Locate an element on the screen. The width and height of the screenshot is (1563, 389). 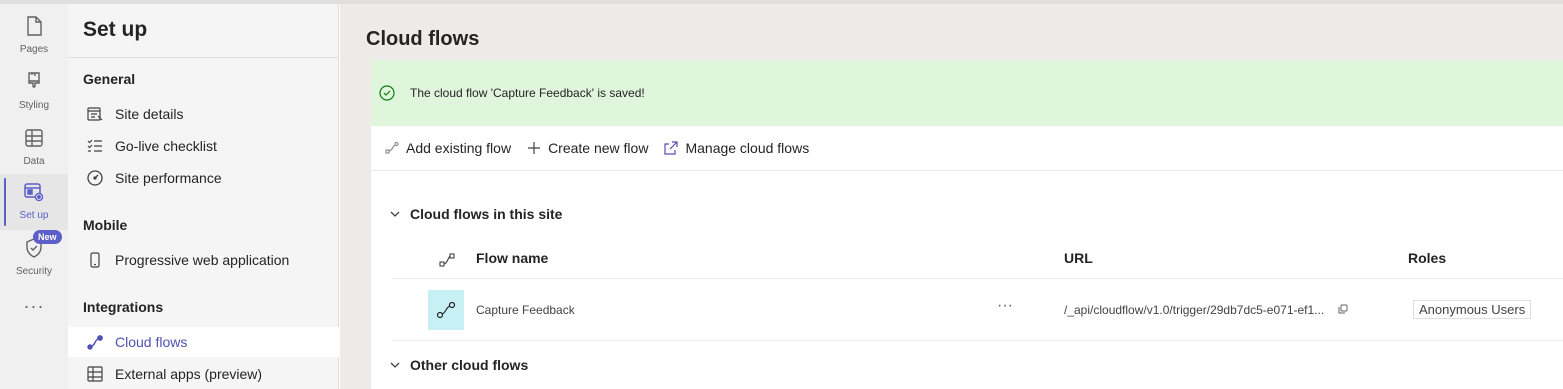
add-existing-label: Add existing flow is located at coordinates (459, 148).